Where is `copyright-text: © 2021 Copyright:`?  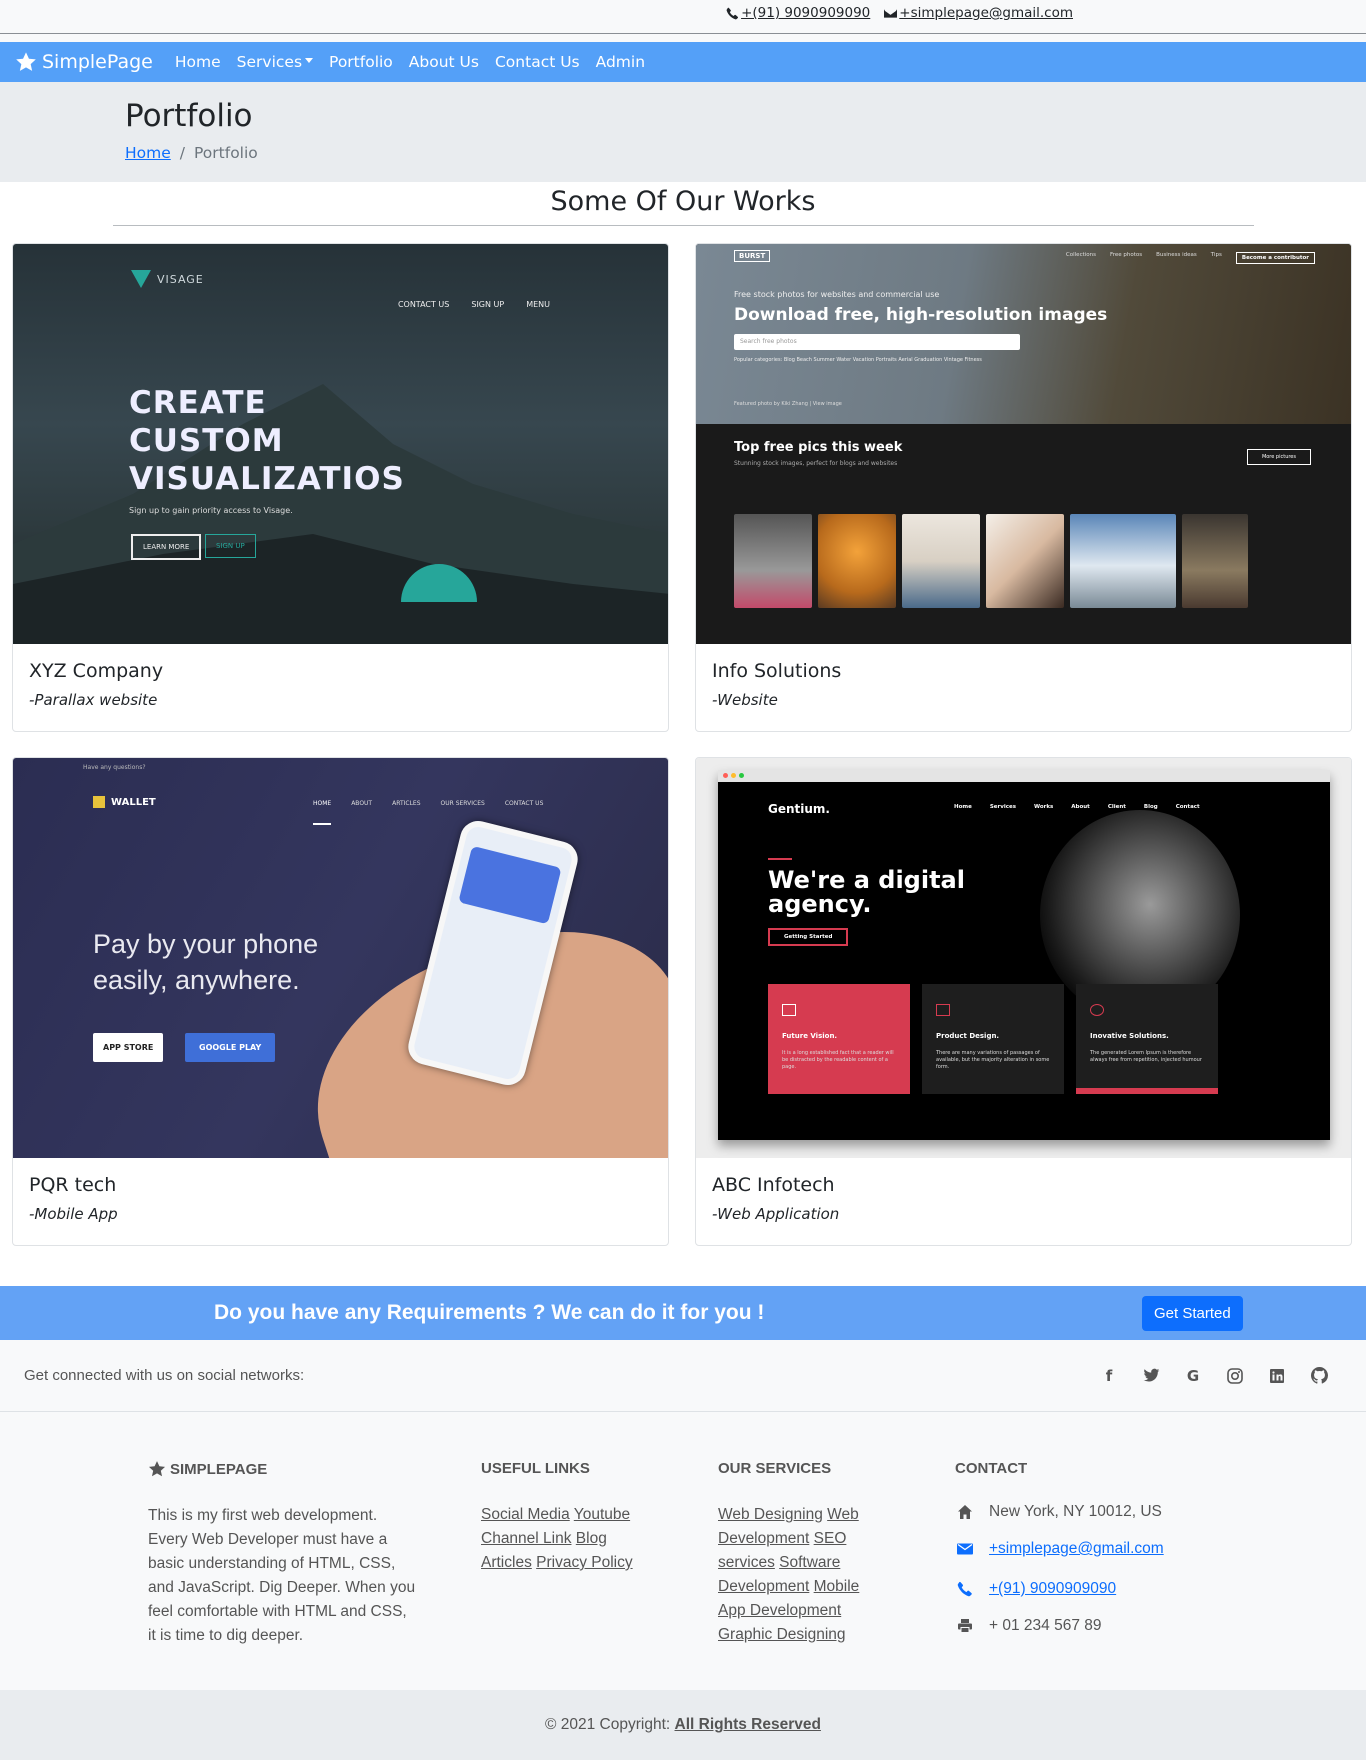
copyright-text: © 2021 Copyright: is located at coordinates (610, 1724).